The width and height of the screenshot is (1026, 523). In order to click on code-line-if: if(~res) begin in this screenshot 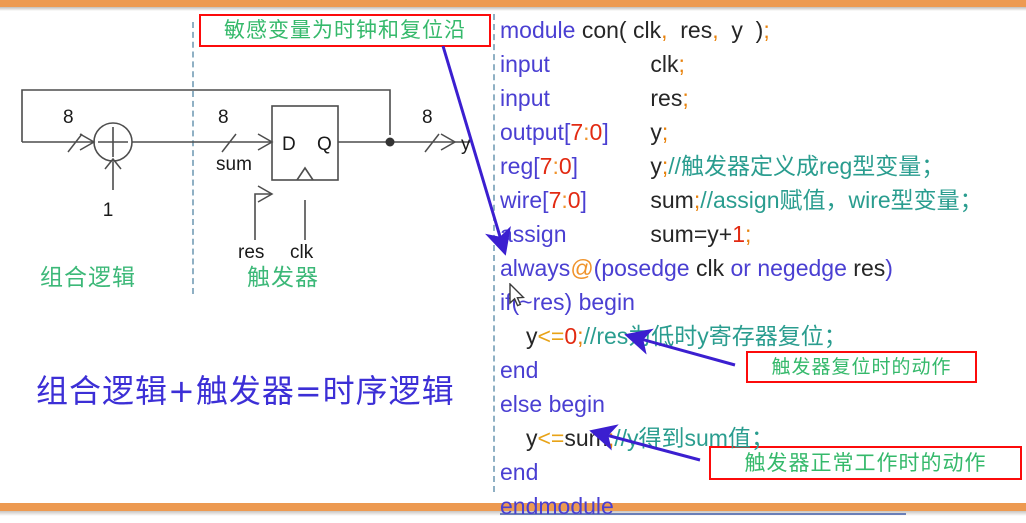, I will do `click(763, 302)`.